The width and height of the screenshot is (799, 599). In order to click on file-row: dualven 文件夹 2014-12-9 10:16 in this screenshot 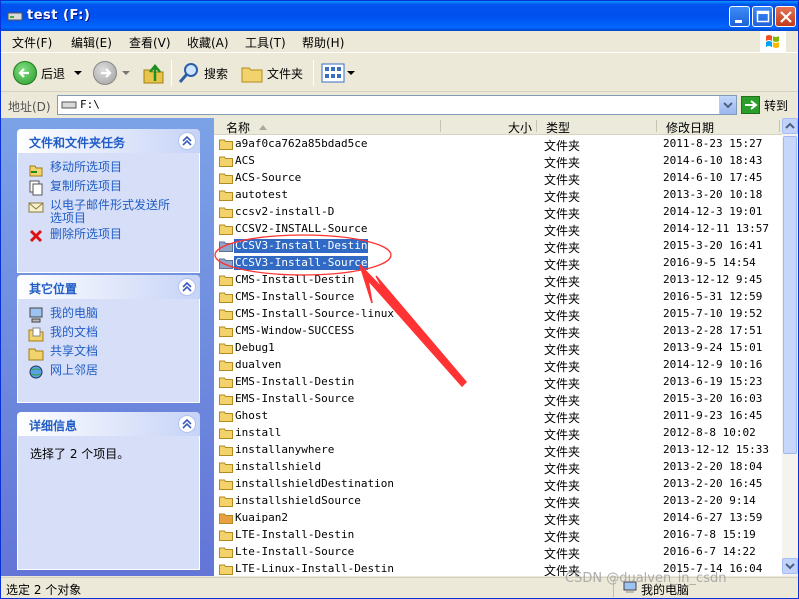, I will do `click(498, 365)`.